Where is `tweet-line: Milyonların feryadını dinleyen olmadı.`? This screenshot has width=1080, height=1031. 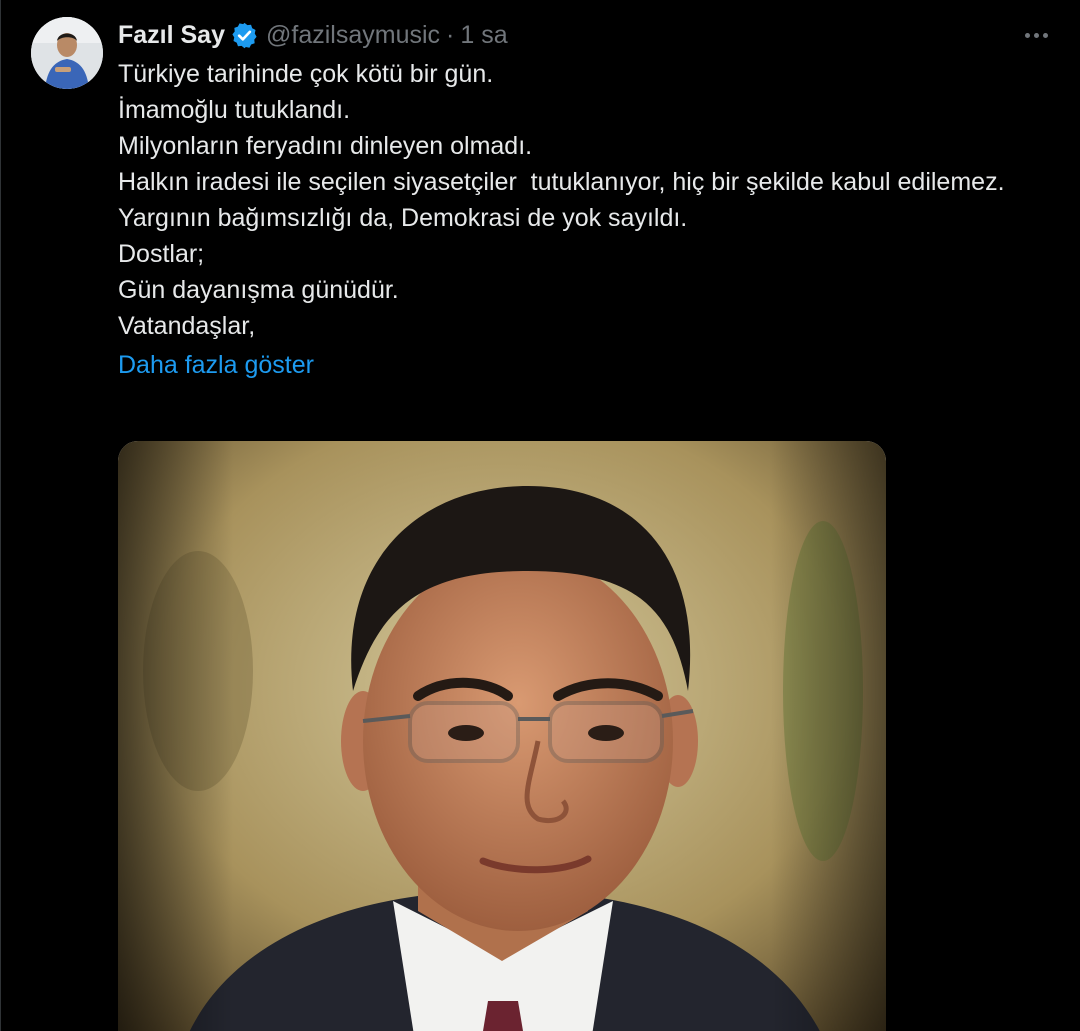
tweet-line: Milyonların feryadını dinleyen olmadı. is located at coordinates (325, 146).